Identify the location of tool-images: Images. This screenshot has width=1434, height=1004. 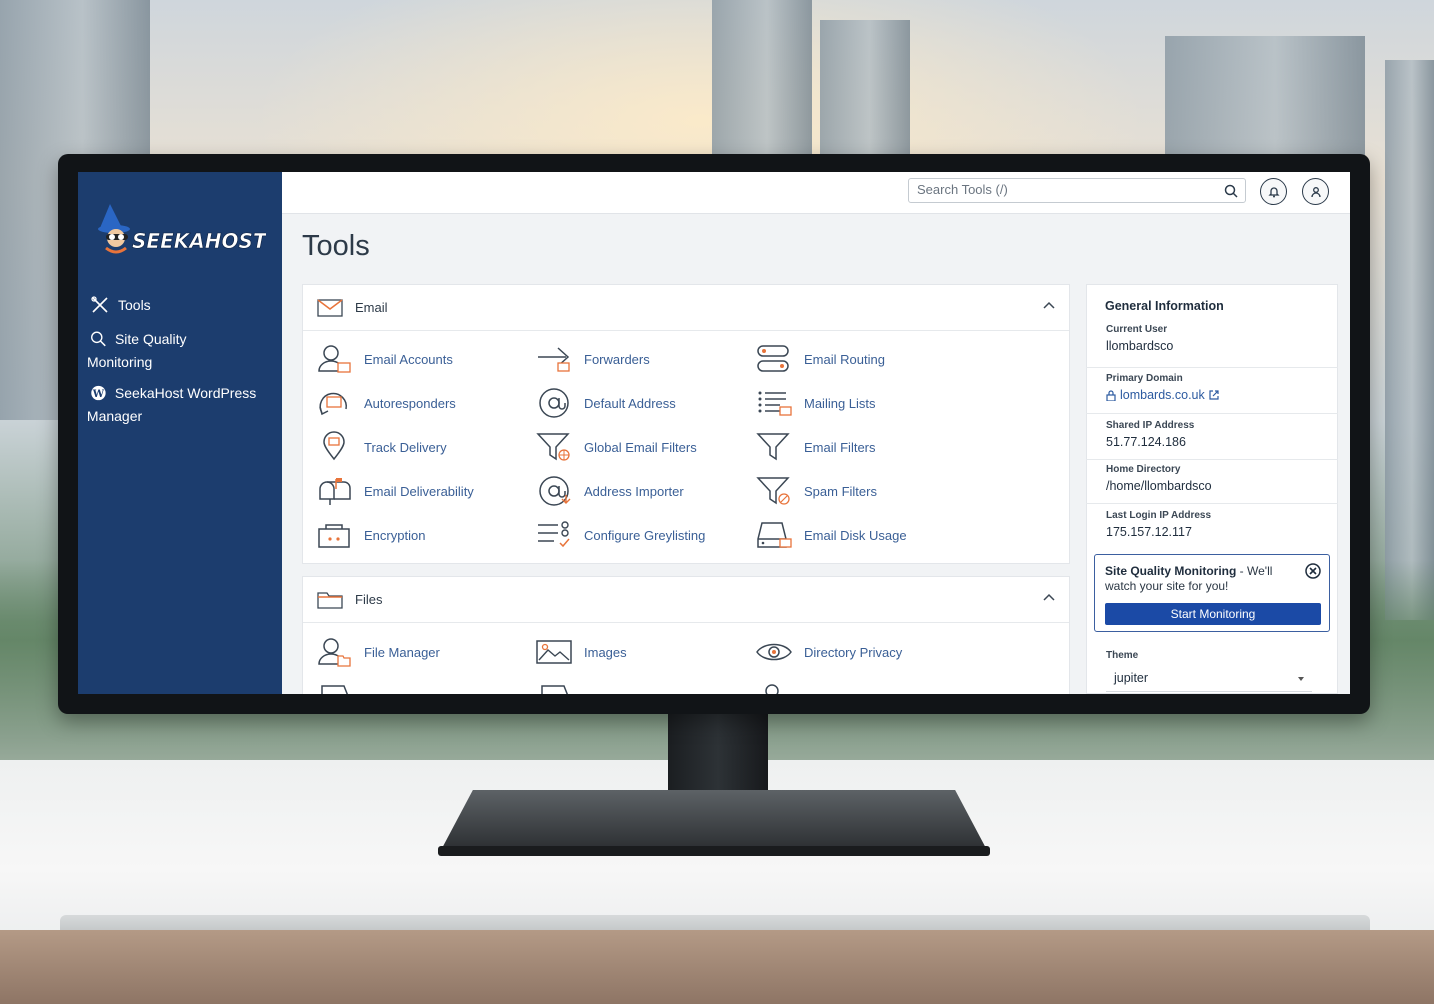
(581, 652).